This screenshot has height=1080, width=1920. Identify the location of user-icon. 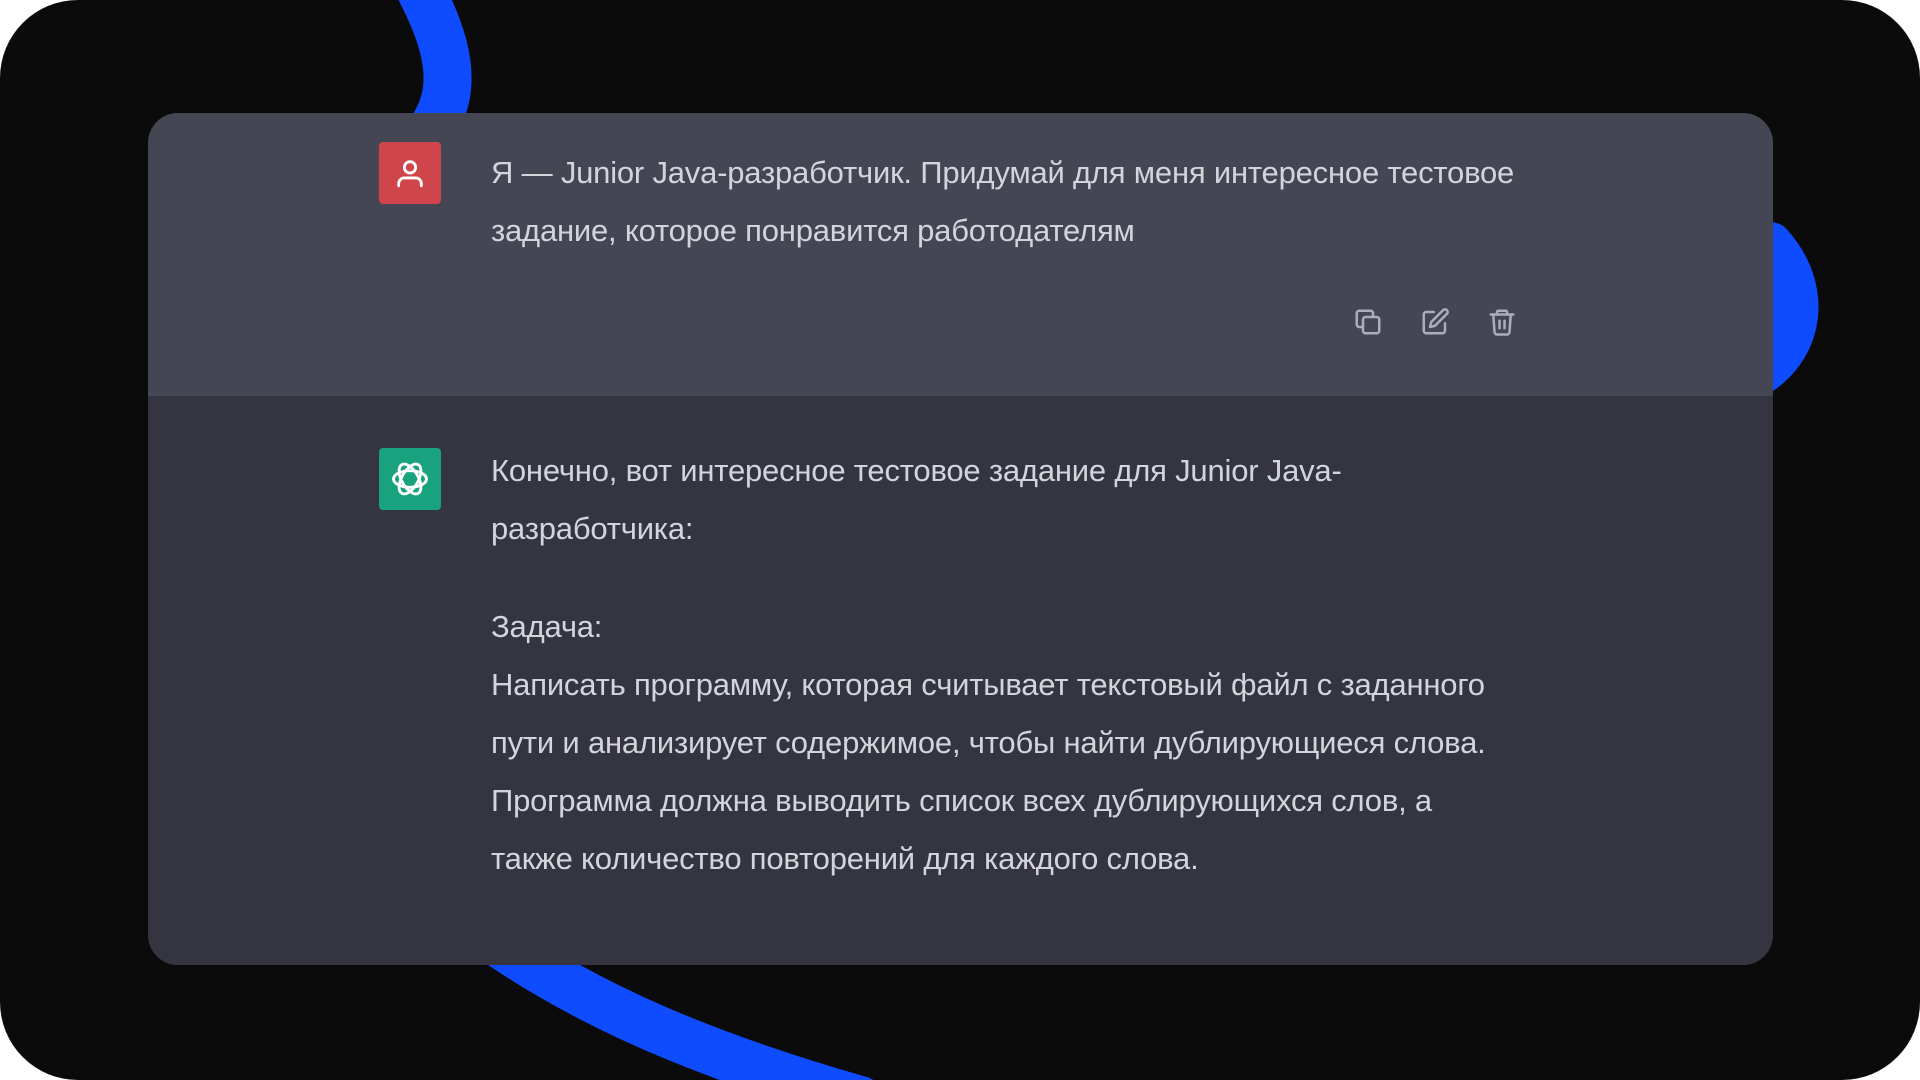
(410, 174).